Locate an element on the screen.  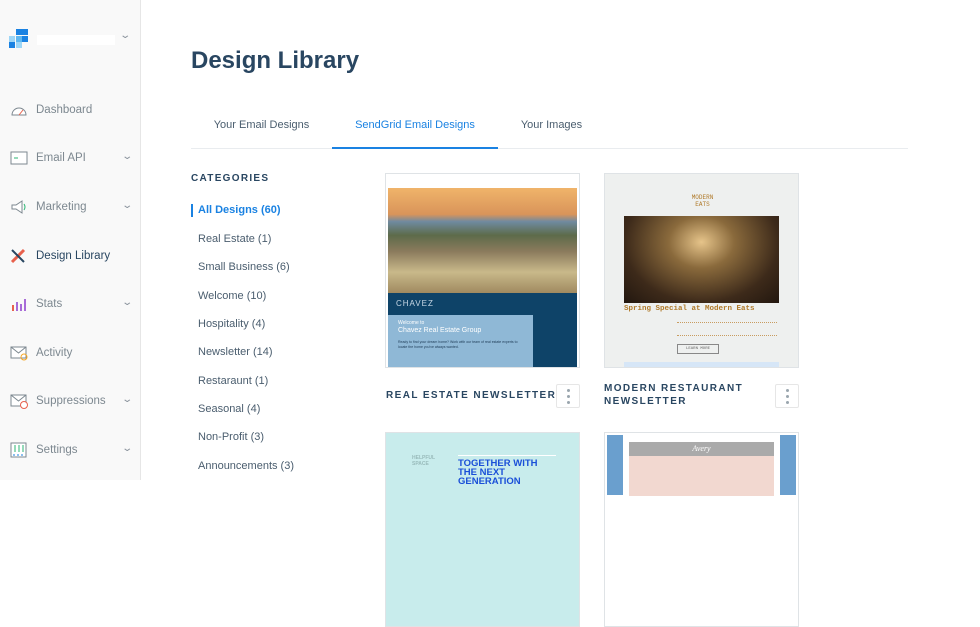
sidebar-item-label: Activity is located at coordinates (54, 353).